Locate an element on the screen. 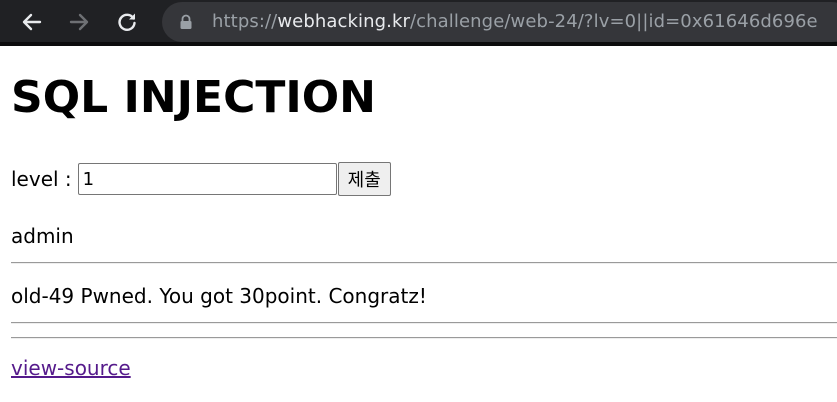  level-form: level : 제출 is located at coordinates (201, 179).